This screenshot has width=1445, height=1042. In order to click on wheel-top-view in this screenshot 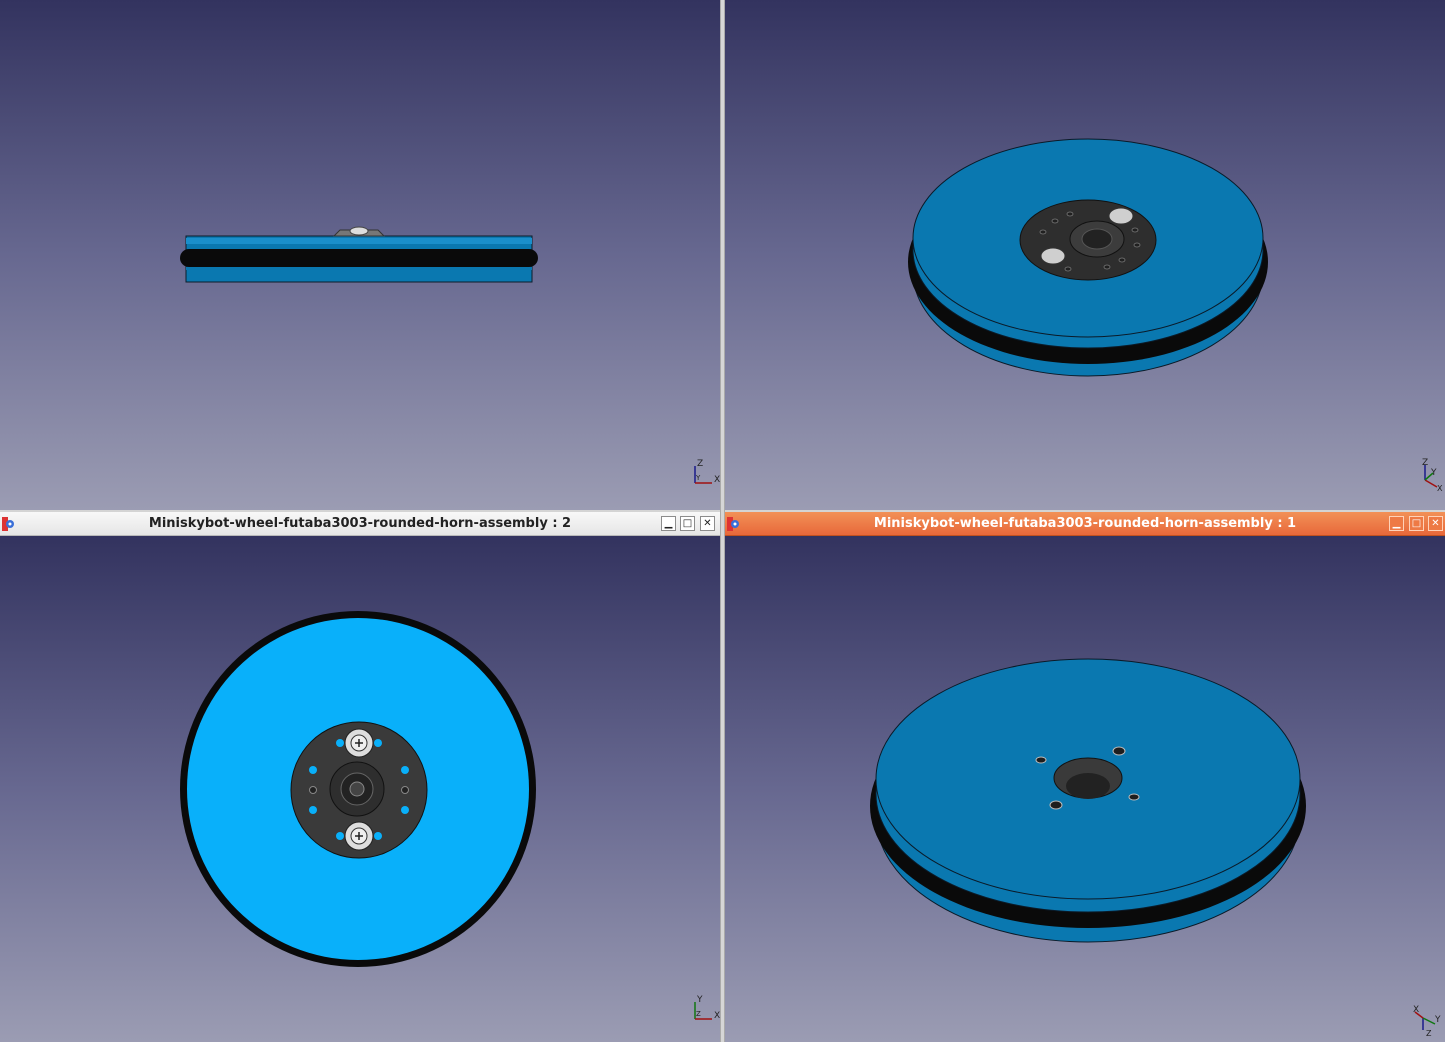, I will do `click(358, 789)`.